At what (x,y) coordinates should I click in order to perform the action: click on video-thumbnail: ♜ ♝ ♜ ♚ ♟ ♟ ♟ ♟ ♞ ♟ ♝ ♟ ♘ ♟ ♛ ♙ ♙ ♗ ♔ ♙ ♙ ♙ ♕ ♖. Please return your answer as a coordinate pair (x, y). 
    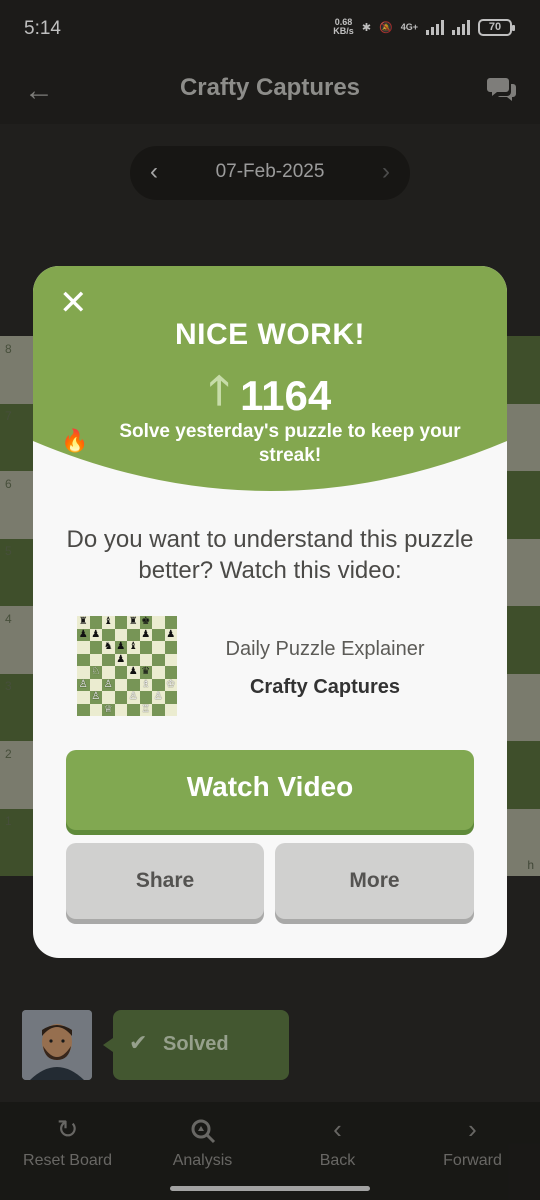
    Looking at the image, I should click on (127, 666).